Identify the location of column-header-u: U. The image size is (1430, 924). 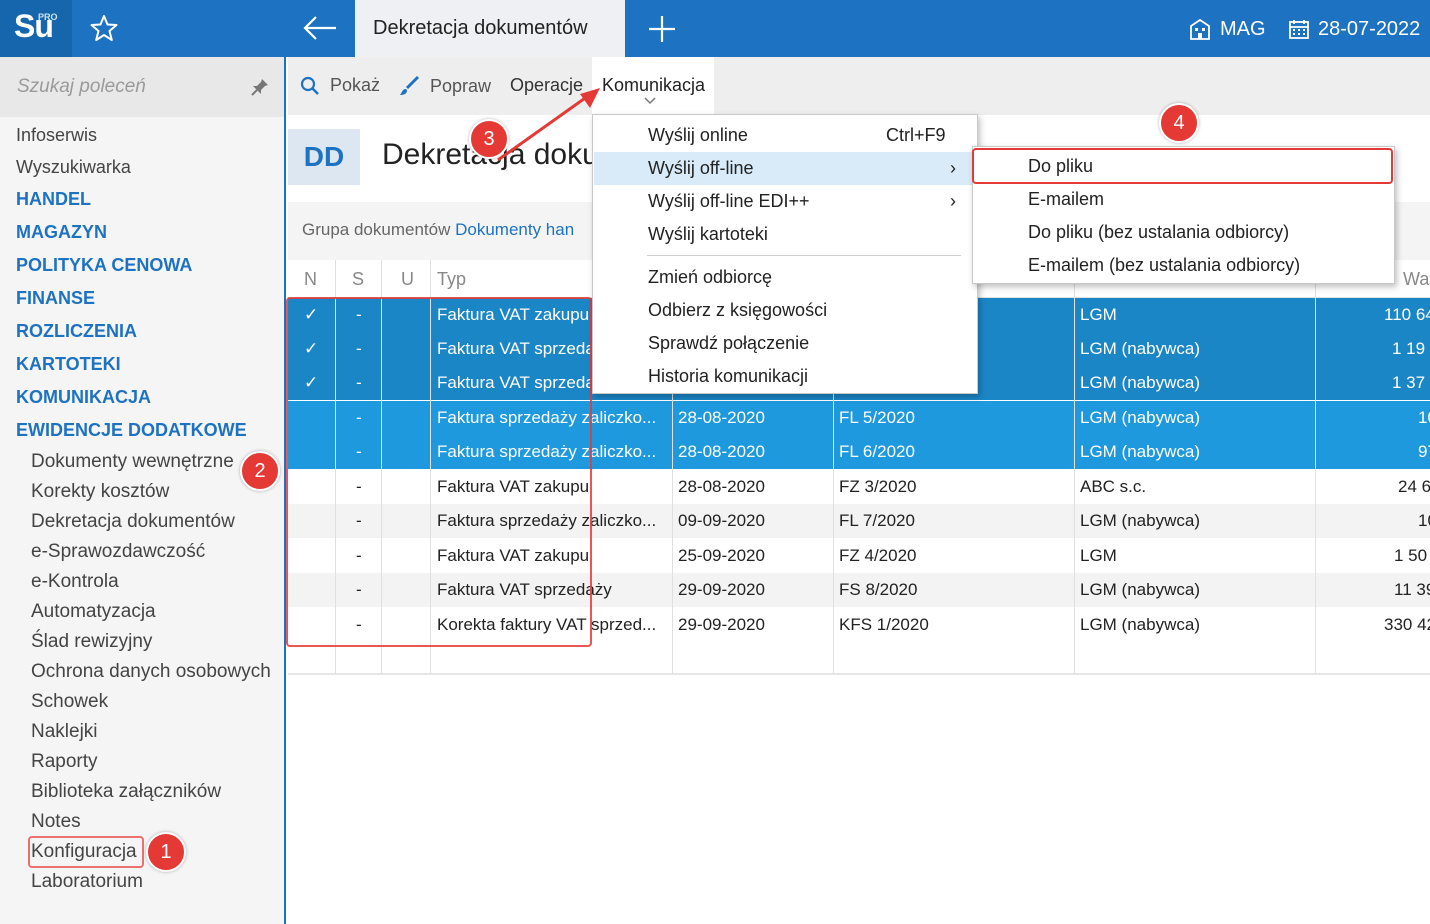
(407, 279).